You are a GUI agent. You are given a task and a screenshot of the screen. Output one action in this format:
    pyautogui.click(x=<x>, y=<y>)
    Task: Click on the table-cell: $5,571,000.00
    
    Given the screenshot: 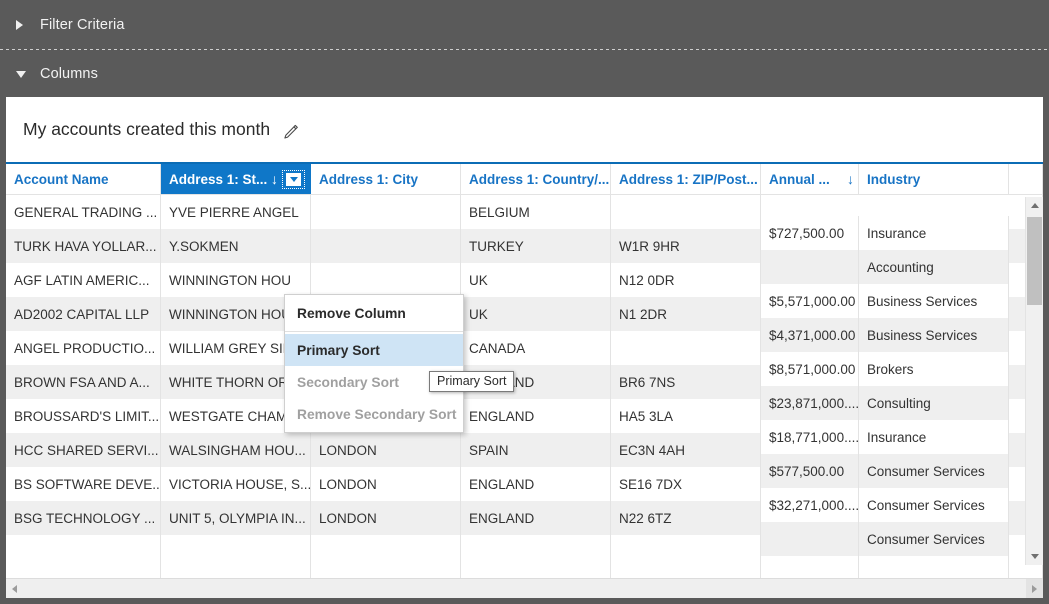 What is the action you would take?
    pyautogui.click(x=809, y=301)
    